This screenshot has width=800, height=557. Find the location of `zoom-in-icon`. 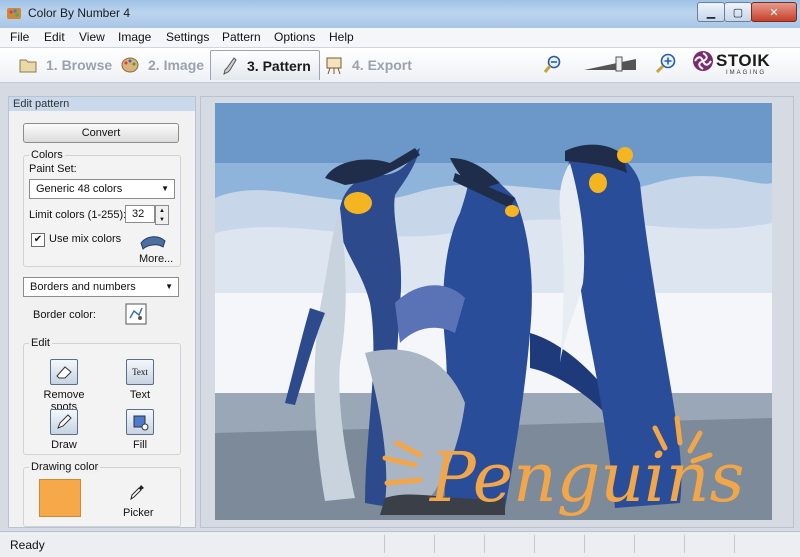

zoom-in-icon is located at coordinates (666, 63).